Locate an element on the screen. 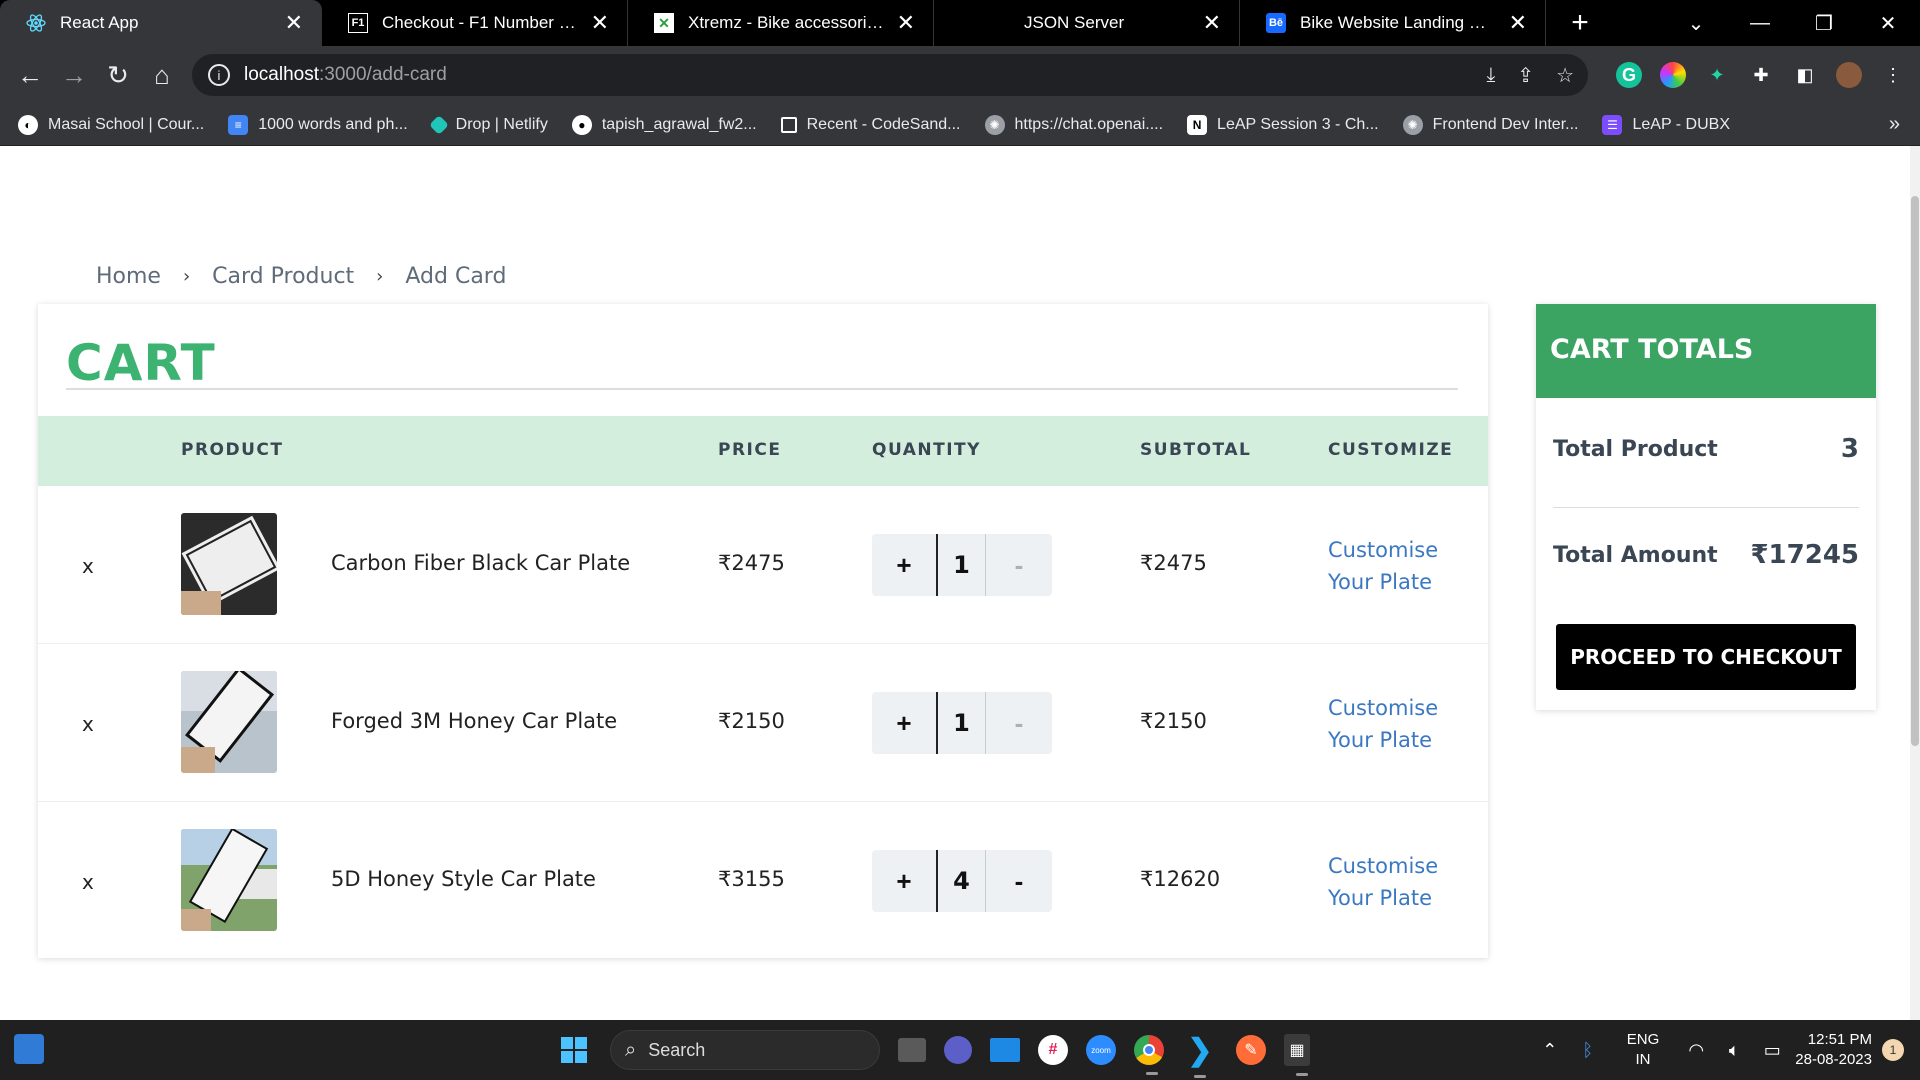 The width and height of the screenshot is (1920, 1080). postman-icon: ✎ is located at coordinates (1251, 1050).